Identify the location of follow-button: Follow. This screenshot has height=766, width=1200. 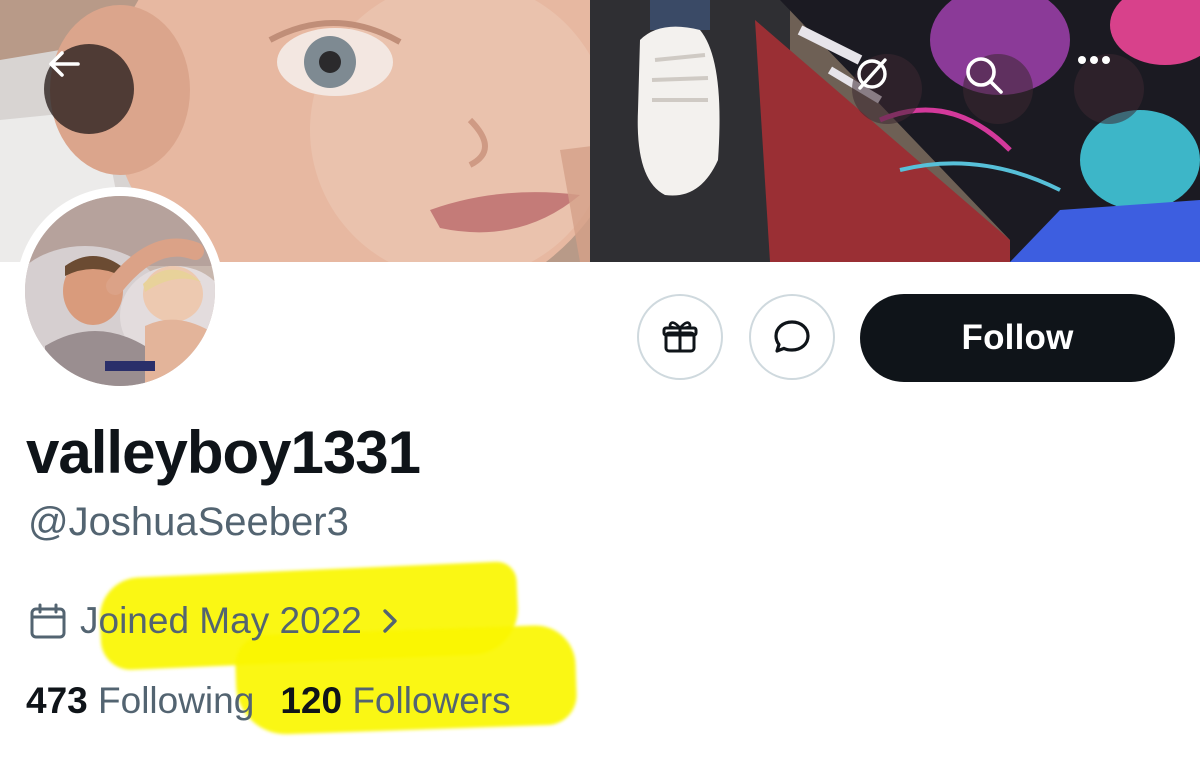
(1017, 338).